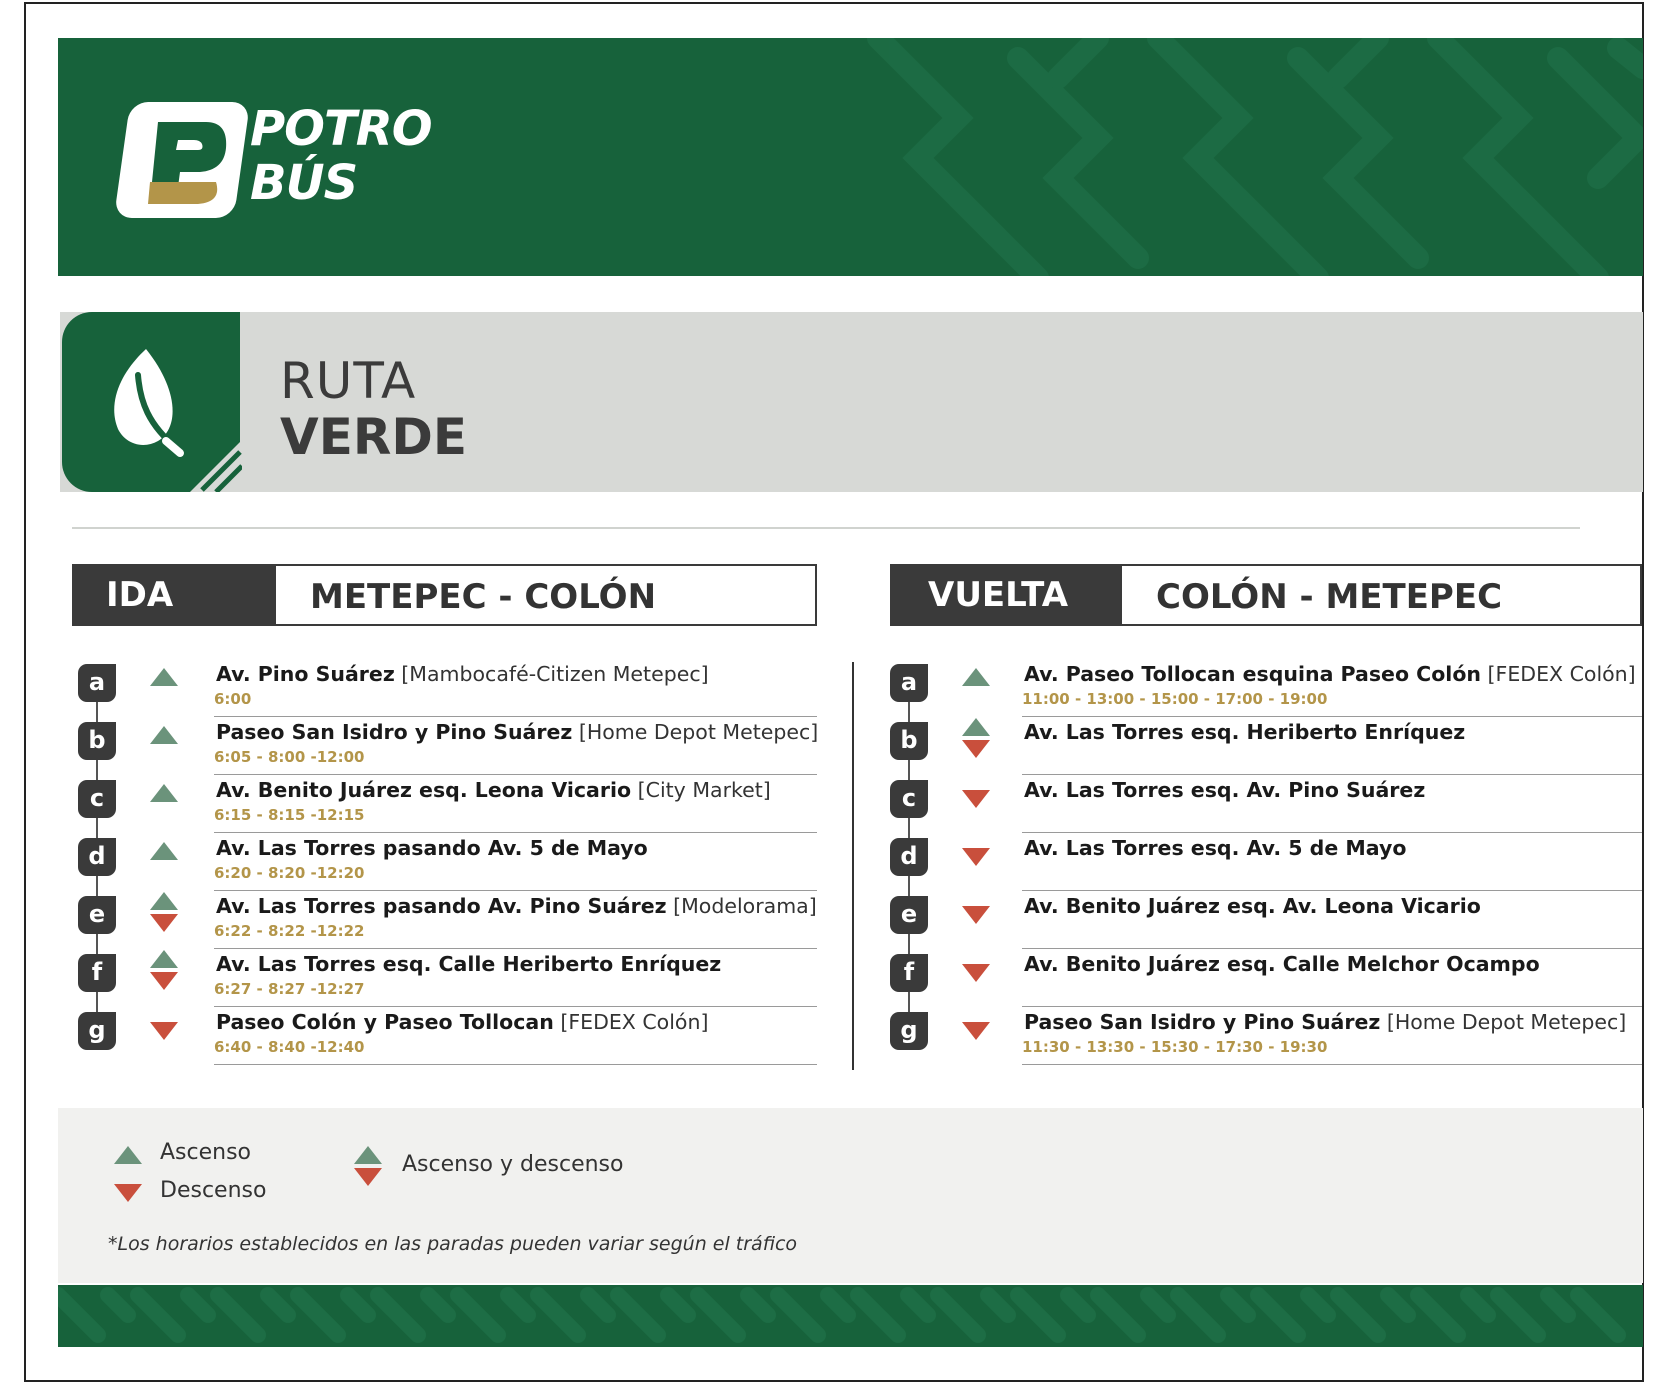 This screenshot has height=1383, width=1676. I want to click on stop-street: Av. Las Torres pasando Av. 5 de Mayo, so click(432, 848).